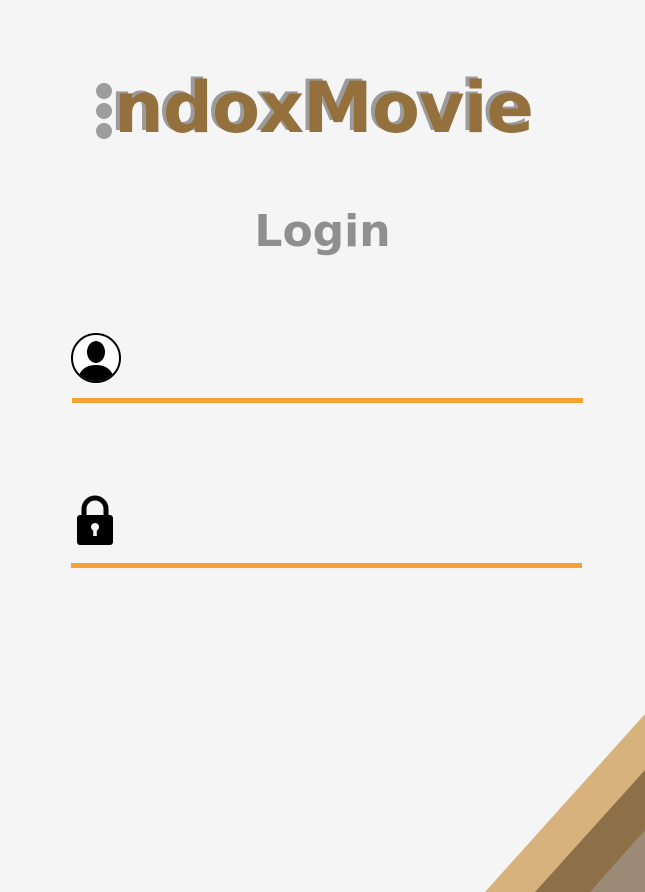  I want to click on lock-icon, so click(95, 520).